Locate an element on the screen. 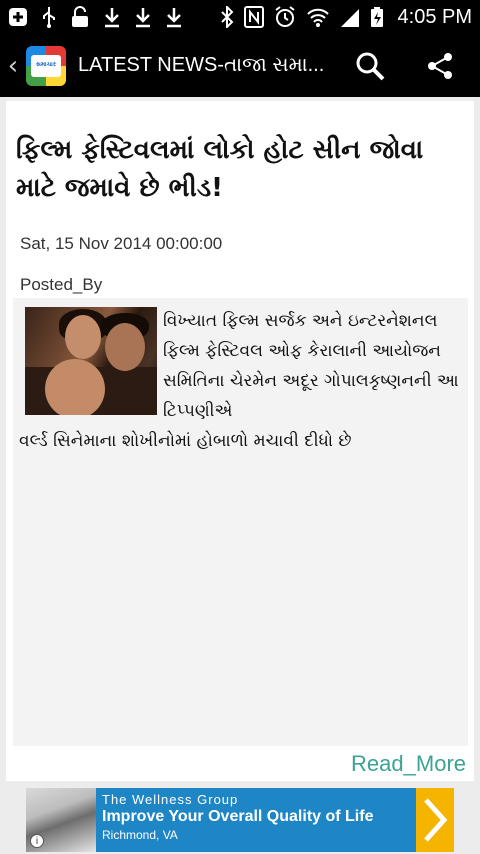 This screenshot has width=480, height=854. search-icon is located at coordinates (370, 66).